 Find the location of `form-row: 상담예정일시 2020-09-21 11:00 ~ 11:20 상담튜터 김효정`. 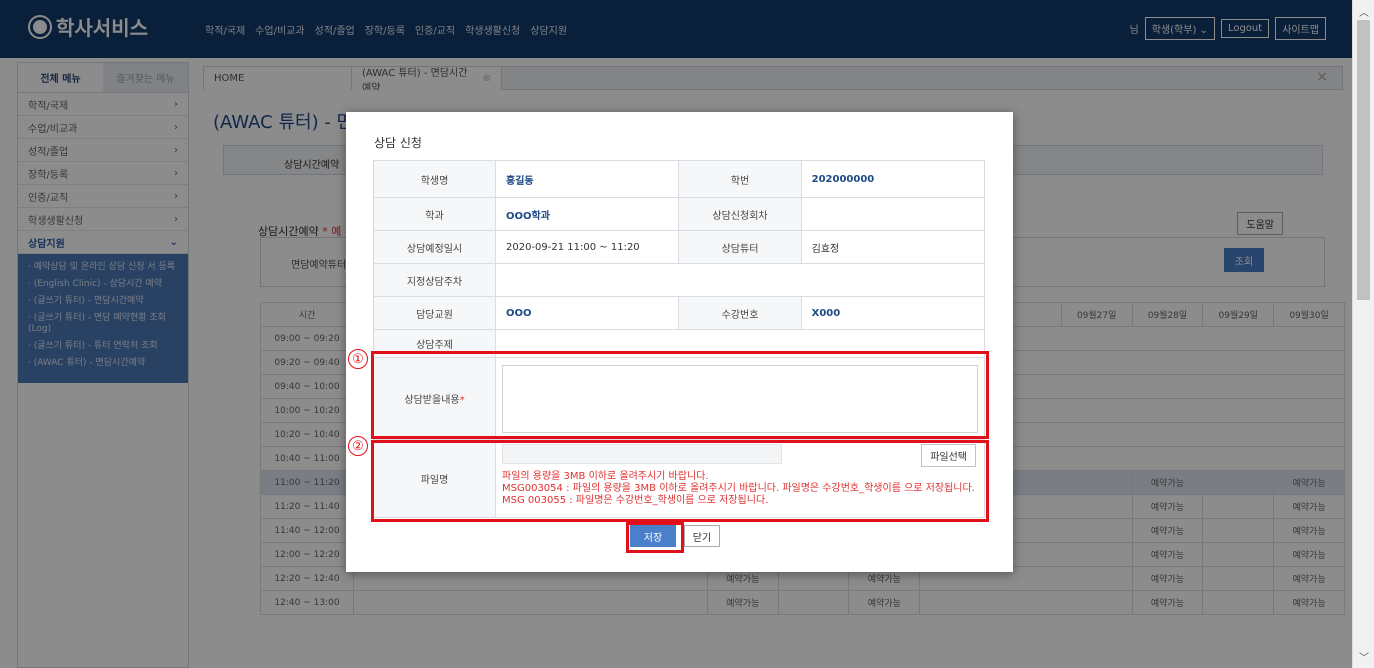

form-row: 상담예정일시 2020-09-21 11:00 ~ 11:20 상담튜터 김효정 is located at coordinates (679, 247).